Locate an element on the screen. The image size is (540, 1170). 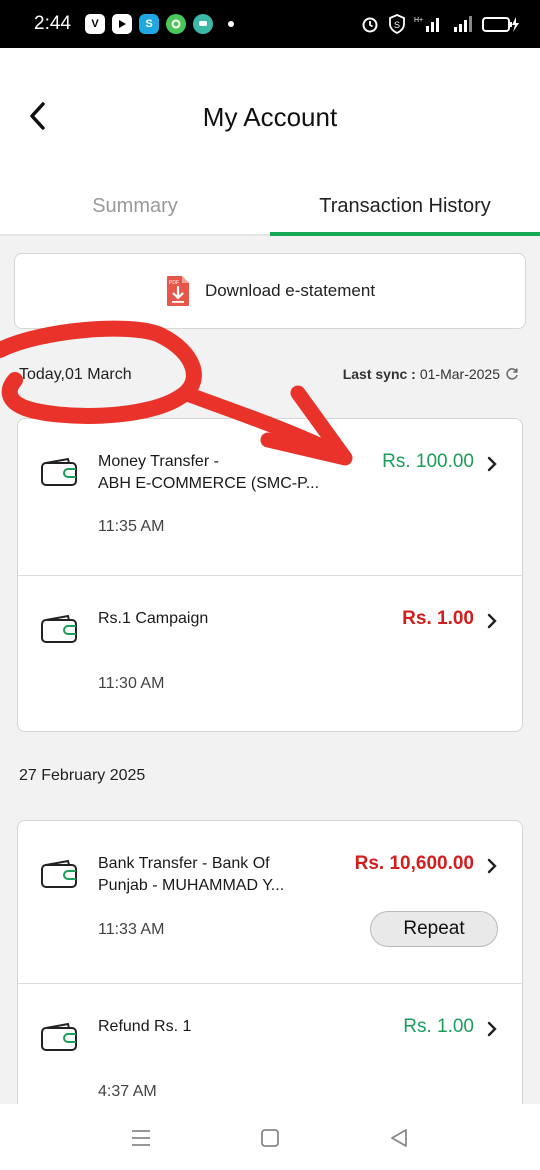
alarm-icon is located at coordinates (370, 25).